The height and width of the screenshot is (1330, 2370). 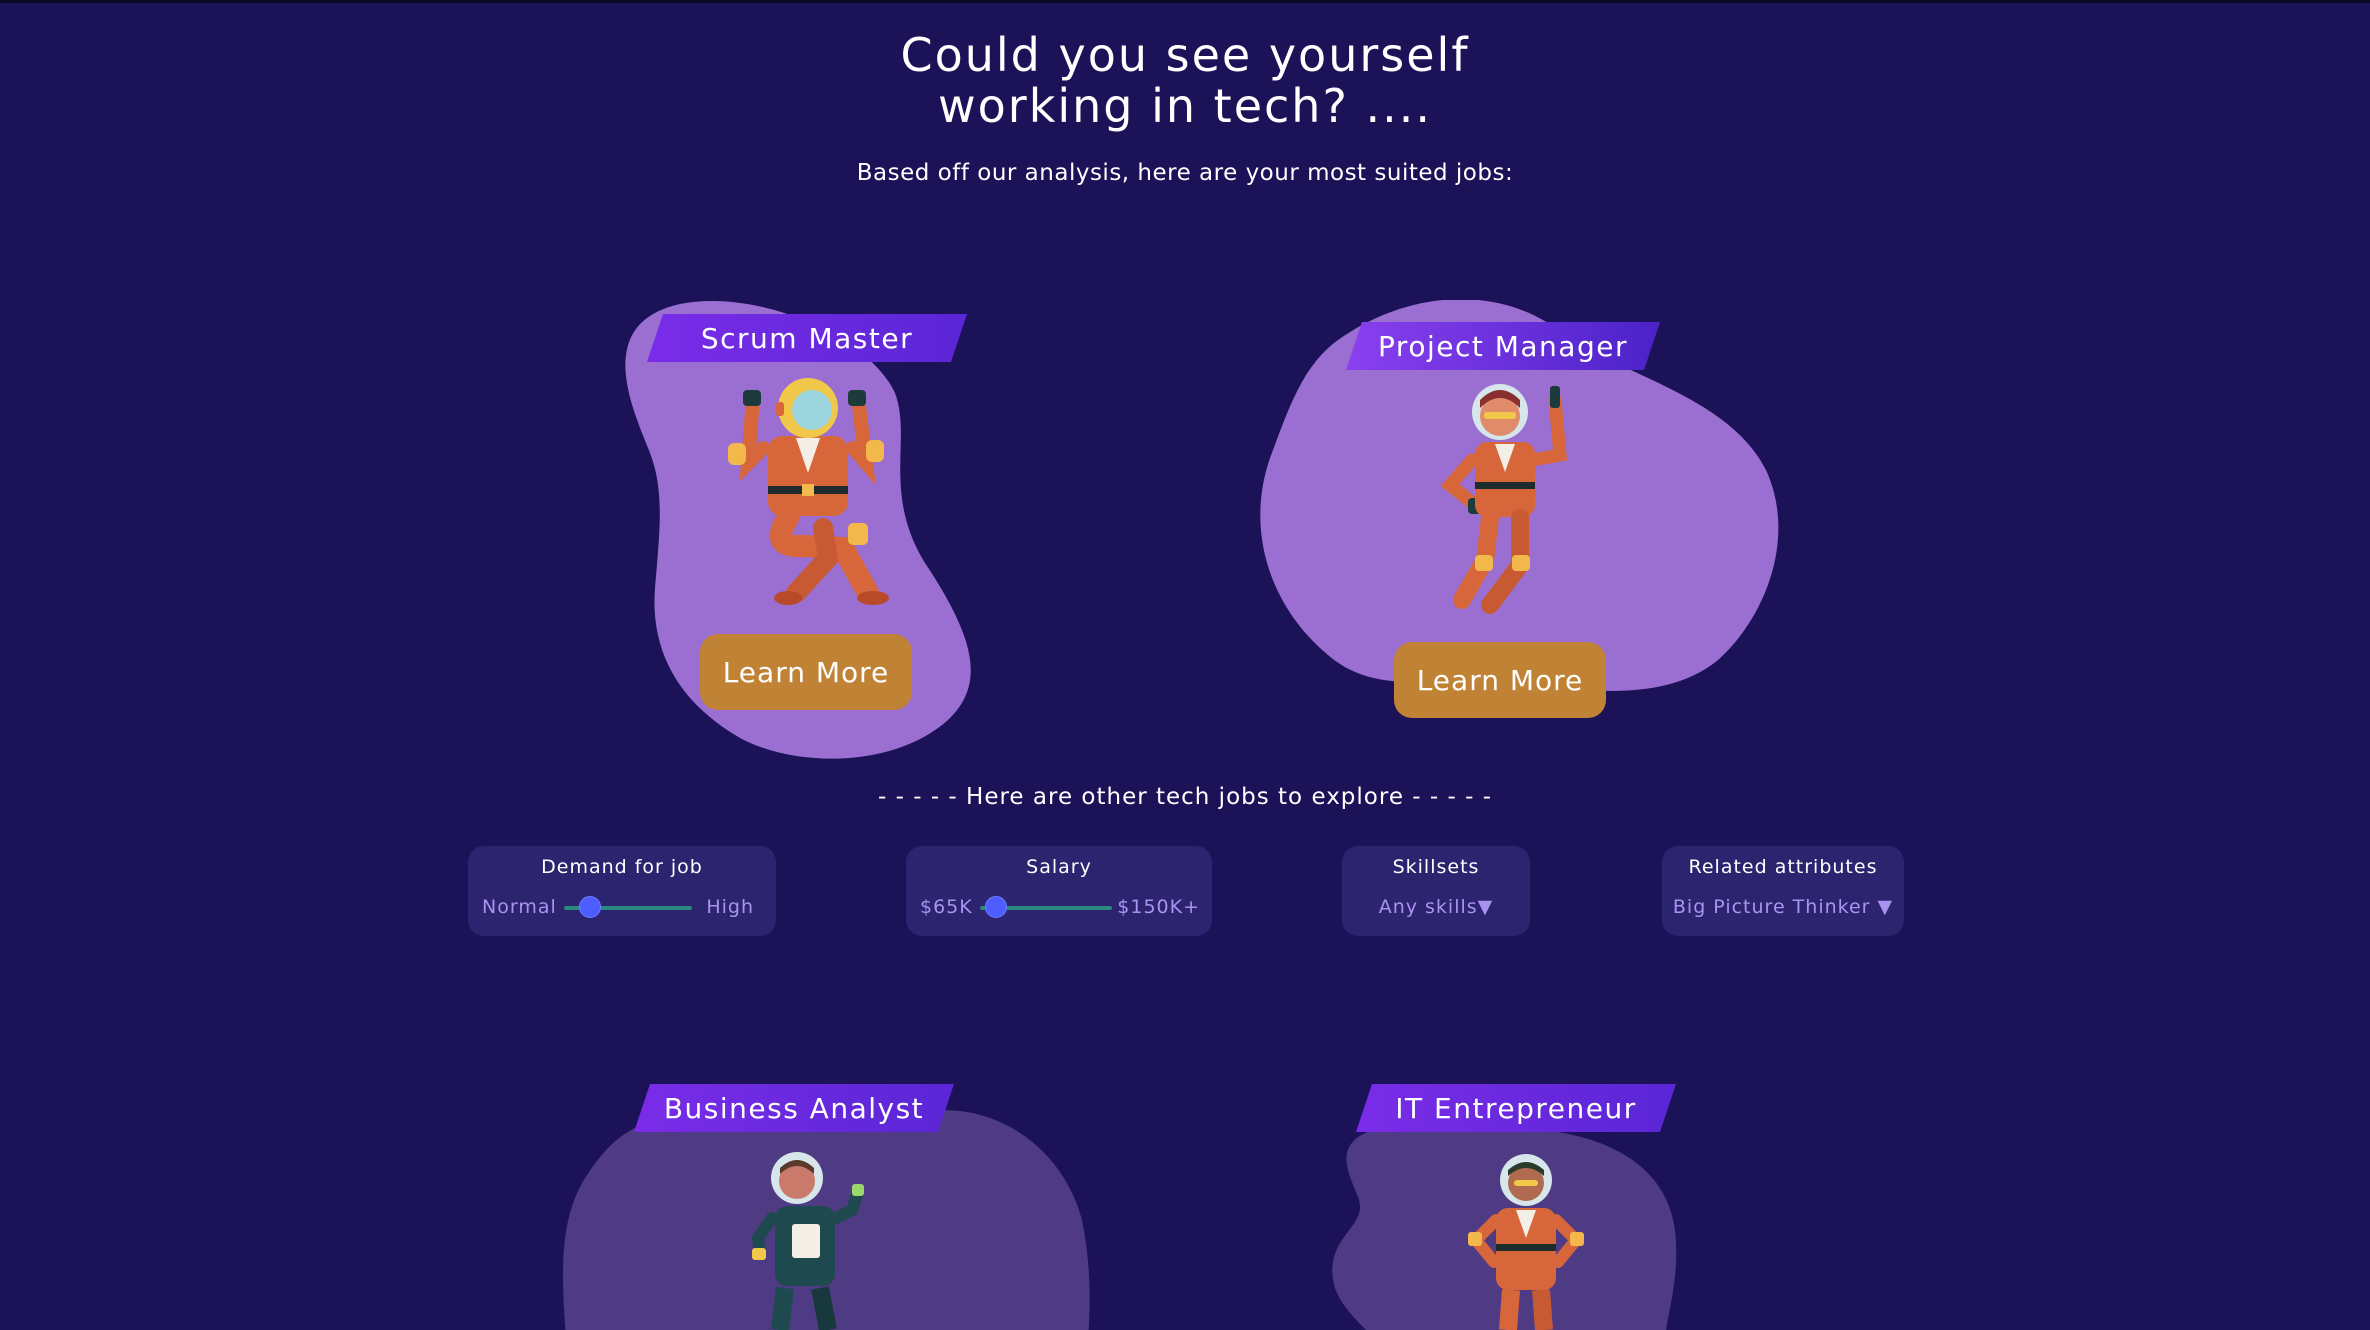 What do you see at coordinates (1436, 907) in the screenshot?
I see `skillsets-dropdown: Any skills▼` at bounding box center [1436, 907].